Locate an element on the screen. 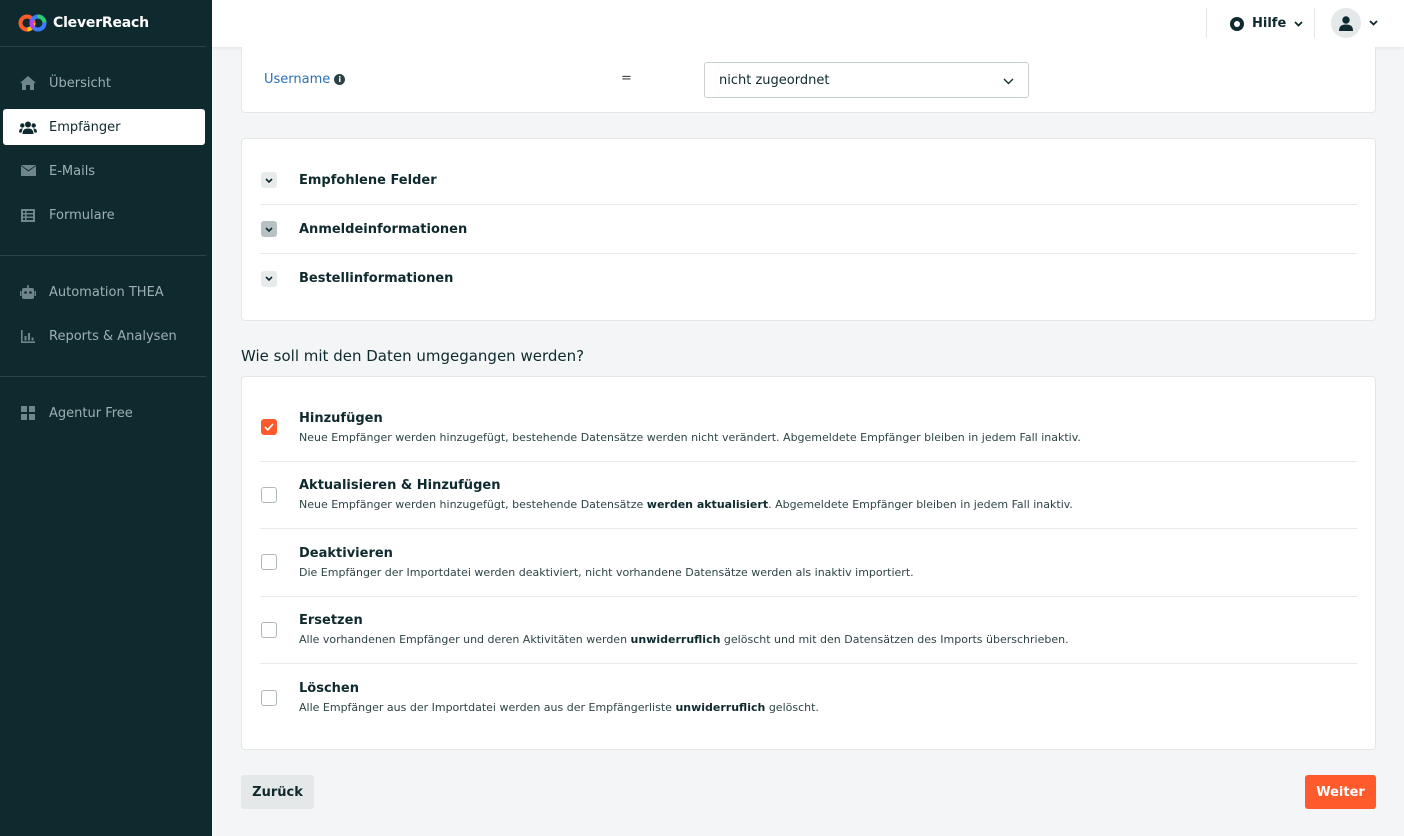  accordion-item-empfohlene-felder: Empfohlene Felder is located at coordinates (808, 180).